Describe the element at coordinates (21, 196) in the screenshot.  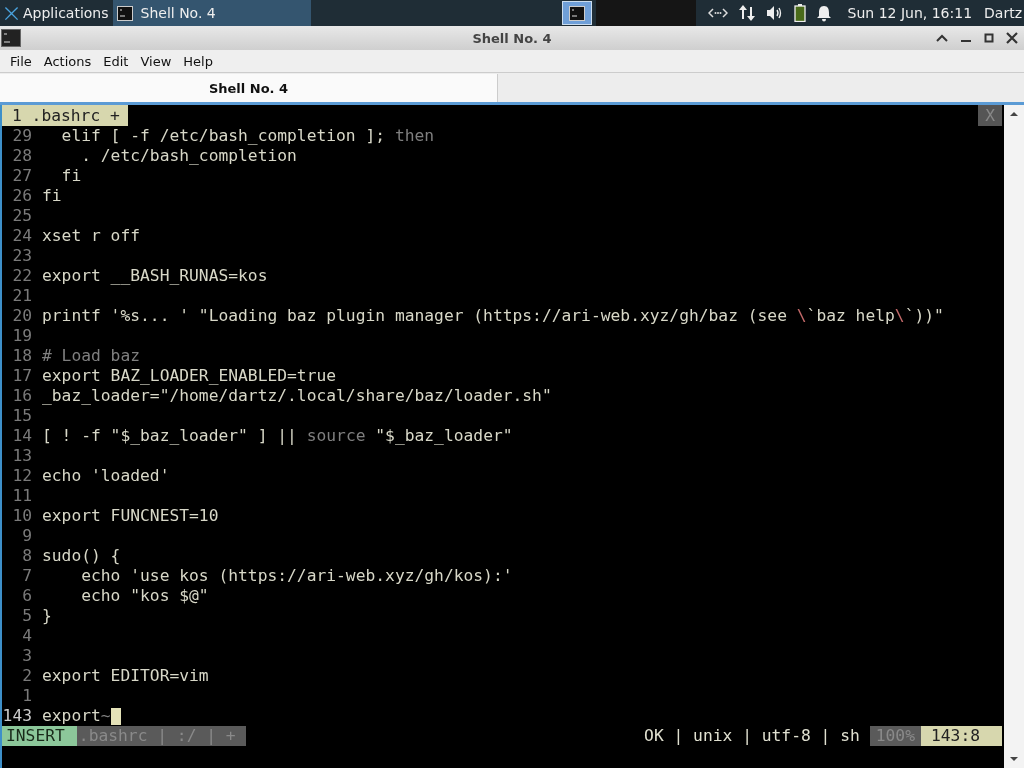
I see `line-number: 26` at that location.